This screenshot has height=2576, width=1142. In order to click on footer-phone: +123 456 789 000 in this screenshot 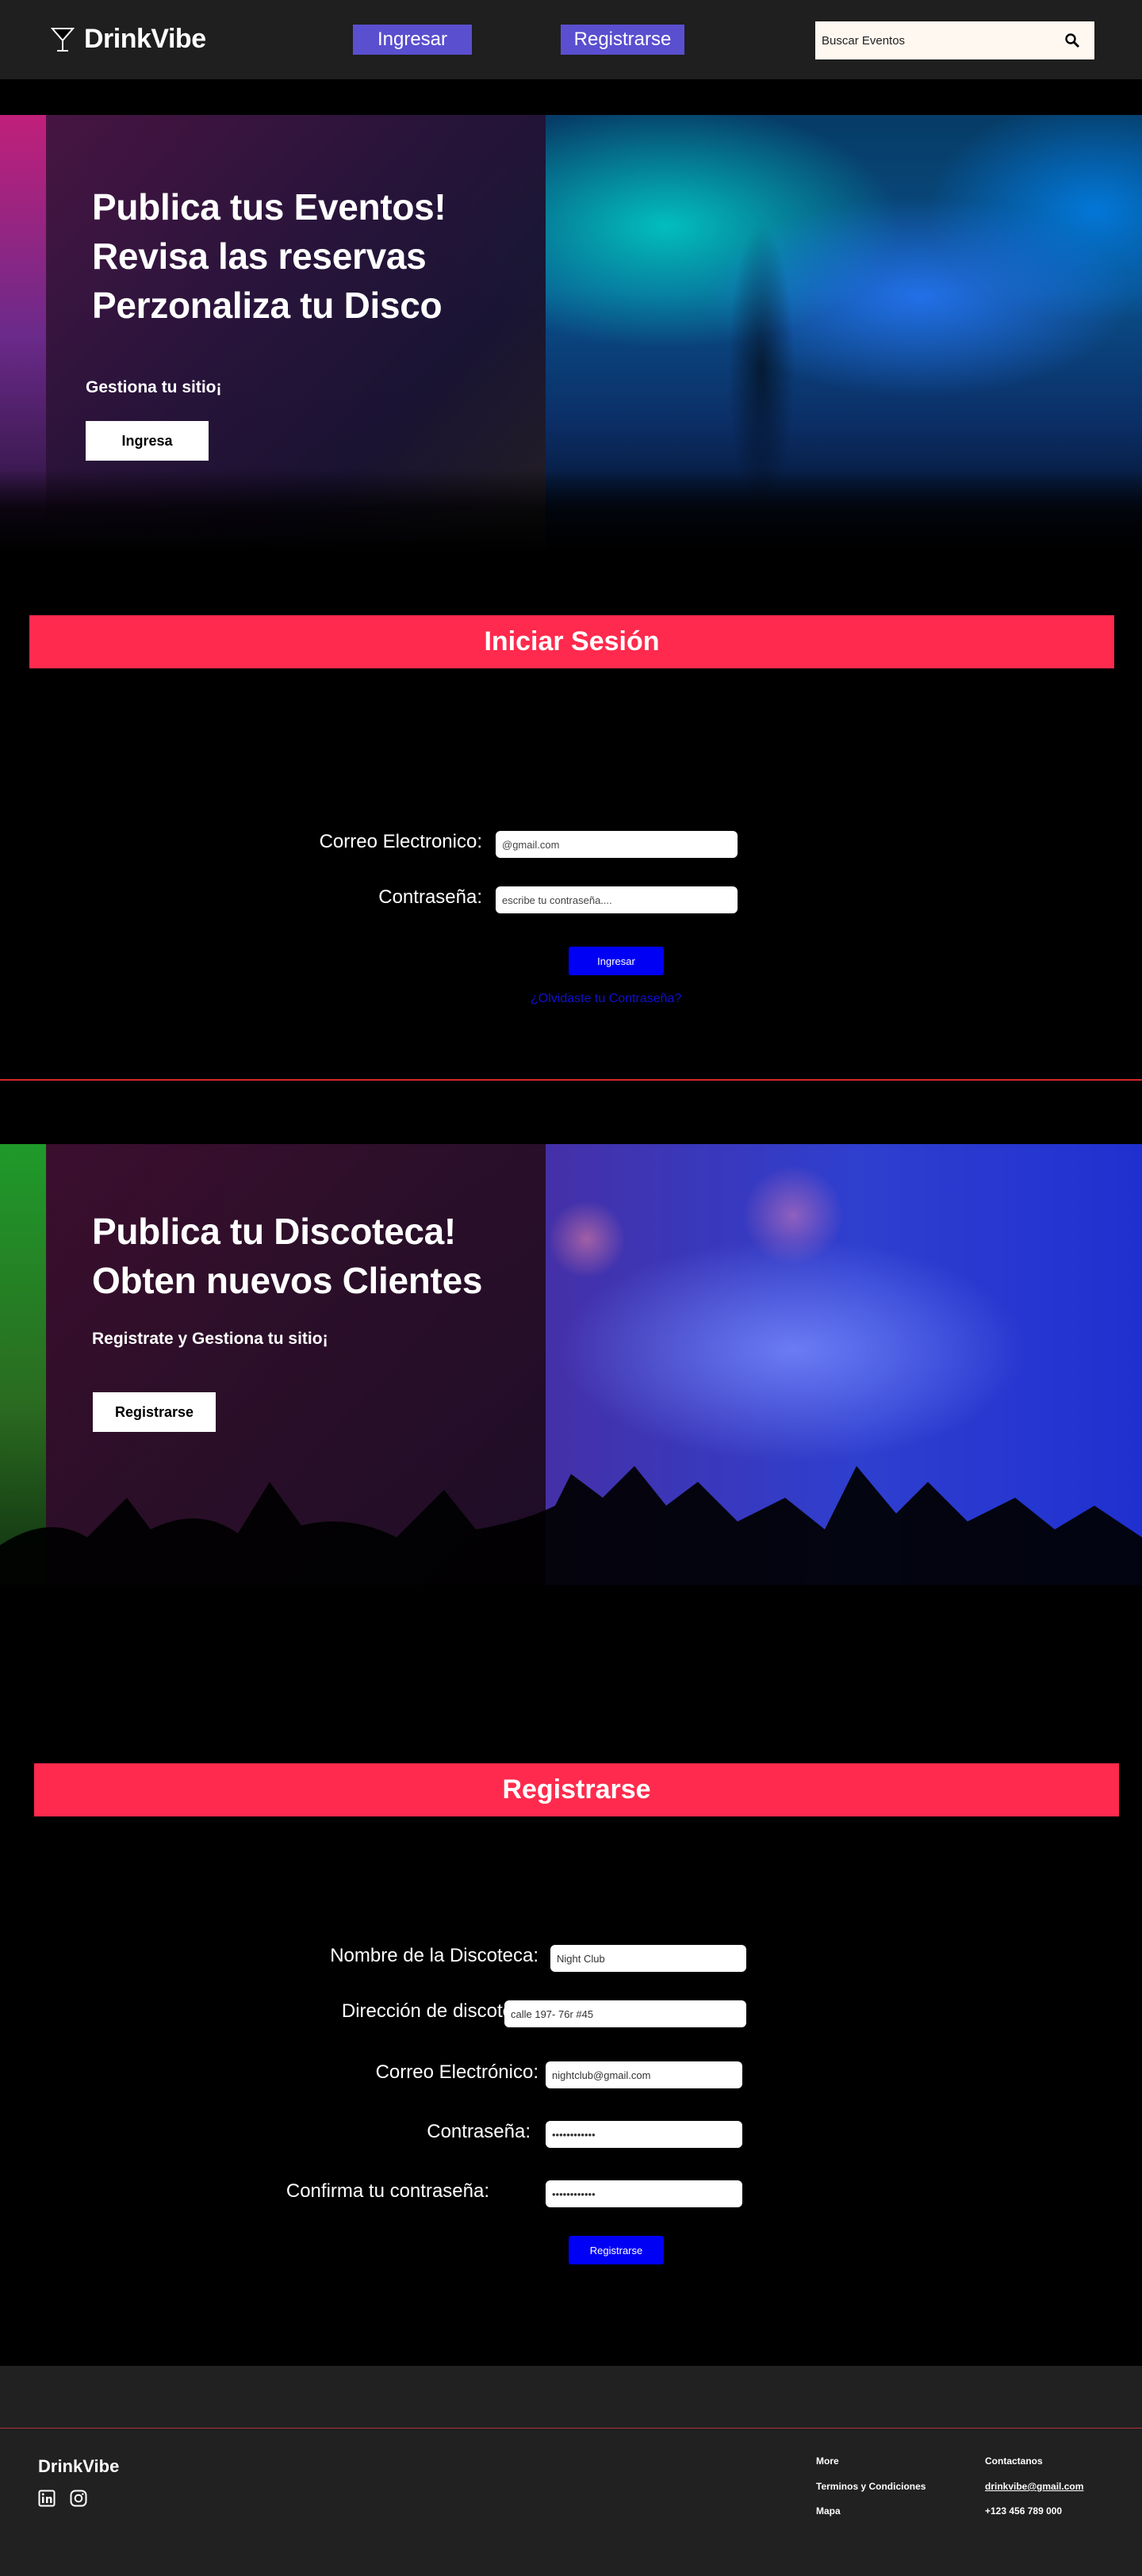, I will do `click(1024, 2511)`.